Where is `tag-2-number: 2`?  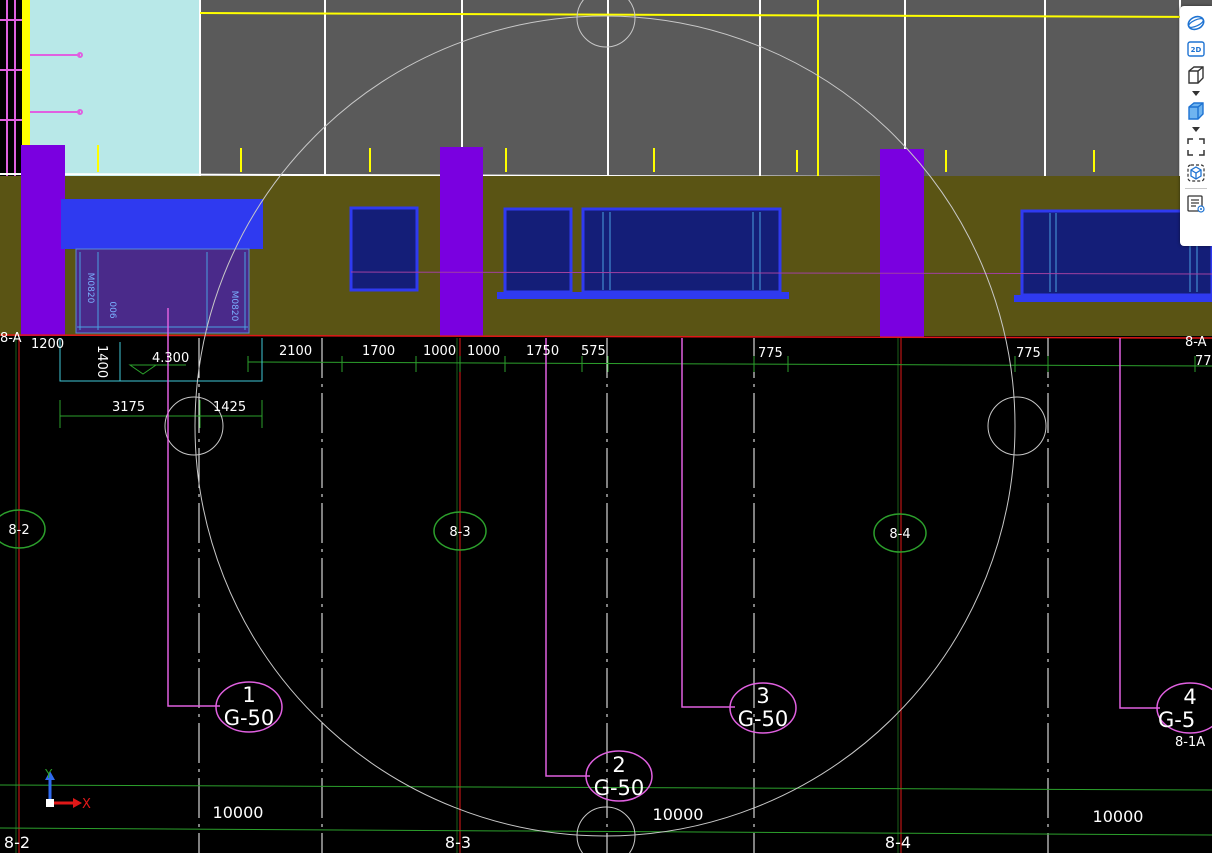 tag-2-number: 2 is located at coordinates (618, 765).